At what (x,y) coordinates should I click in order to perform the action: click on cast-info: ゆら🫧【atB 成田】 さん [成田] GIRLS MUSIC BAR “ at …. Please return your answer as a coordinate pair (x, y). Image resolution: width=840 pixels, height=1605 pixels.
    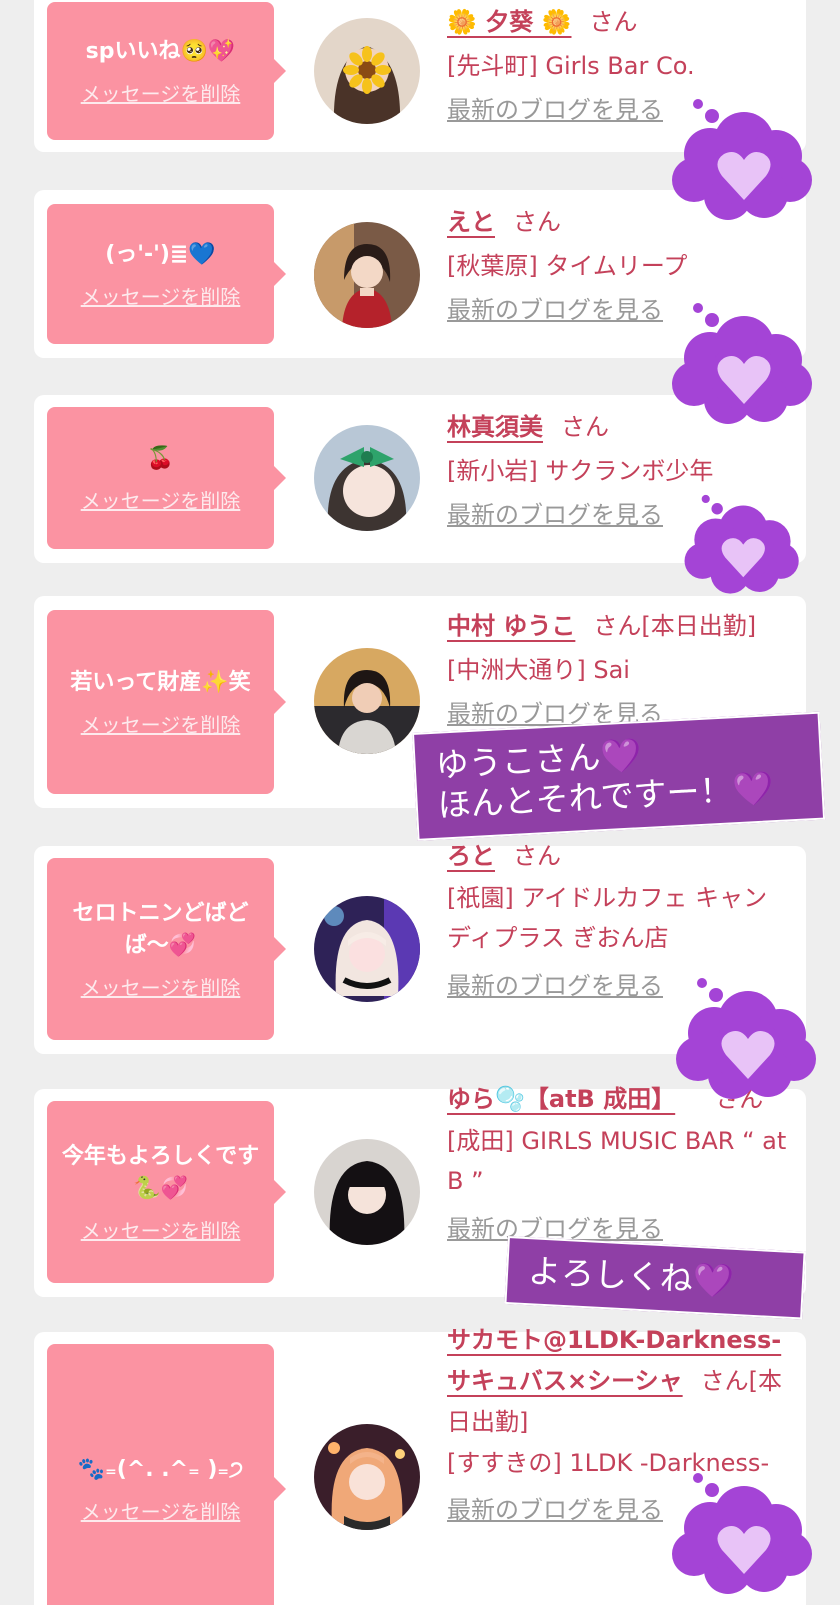
    Looking at the image, I should click on (617, 1164).